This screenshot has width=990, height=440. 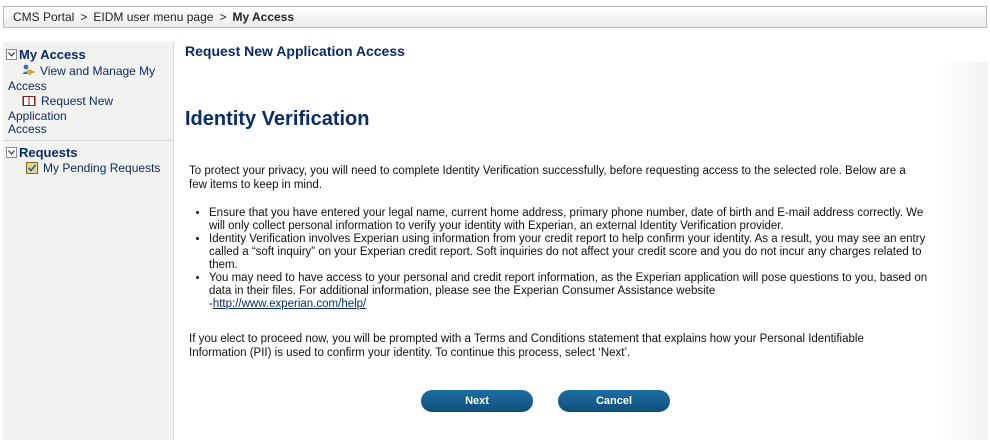 What do you see at coordinates (52, 54) in the screenshot?
I see `sidebar-section-title: My Access` at bounding box center [52, 54].